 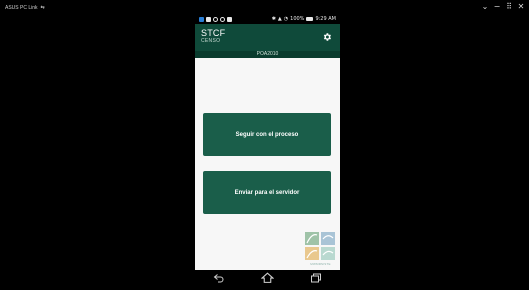 I want to click on notification-icon, so click(x=201, y=19).